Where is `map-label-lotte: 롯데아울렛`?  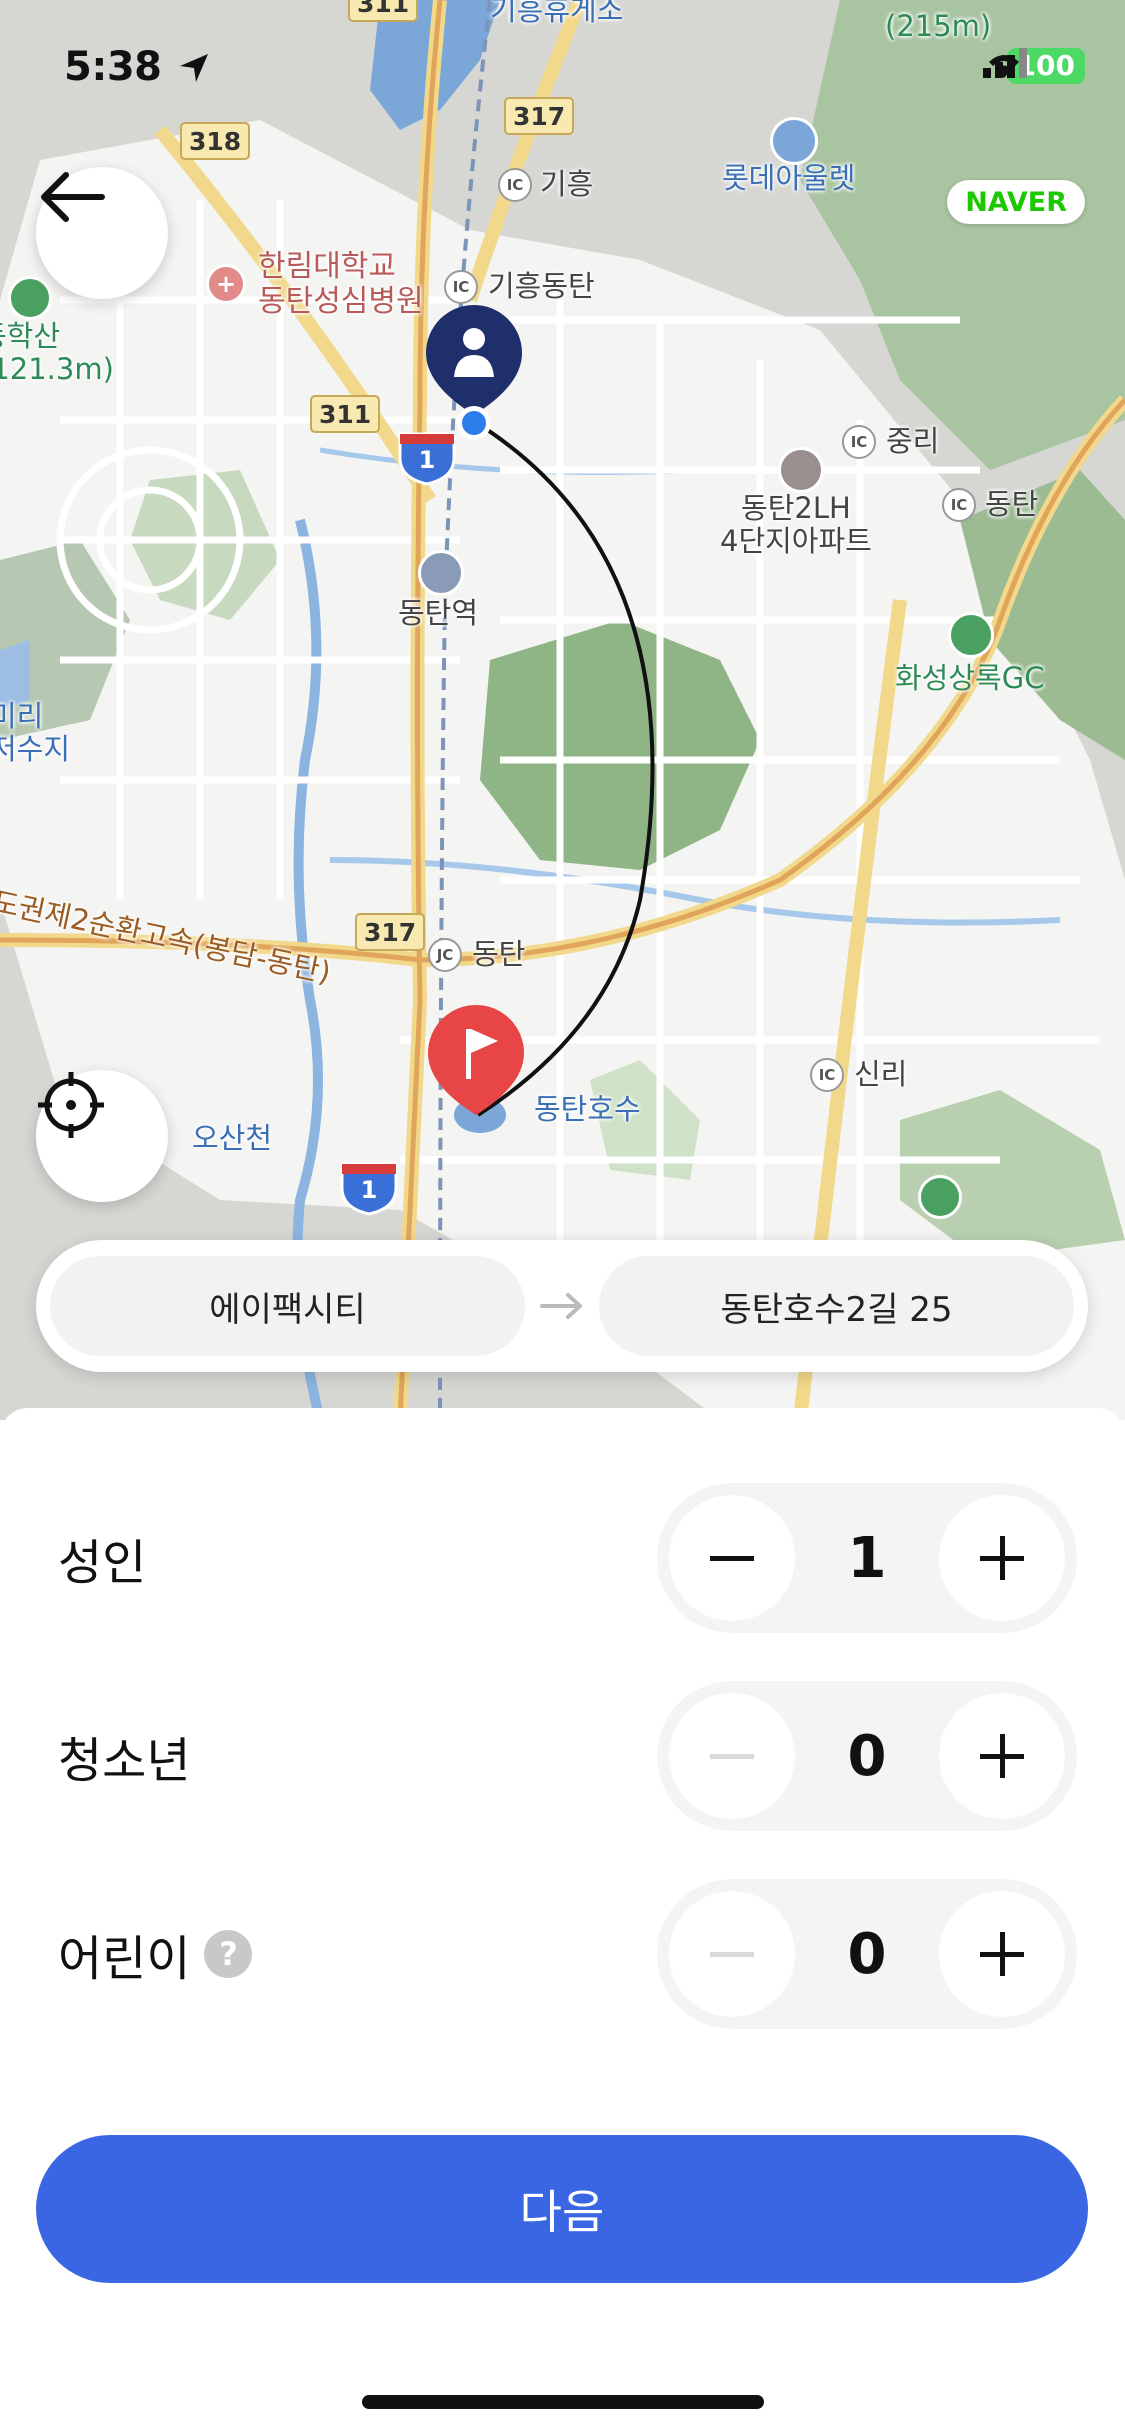 map-label-lotte: 롯데아울렛 is located at coordinates (789, 178).